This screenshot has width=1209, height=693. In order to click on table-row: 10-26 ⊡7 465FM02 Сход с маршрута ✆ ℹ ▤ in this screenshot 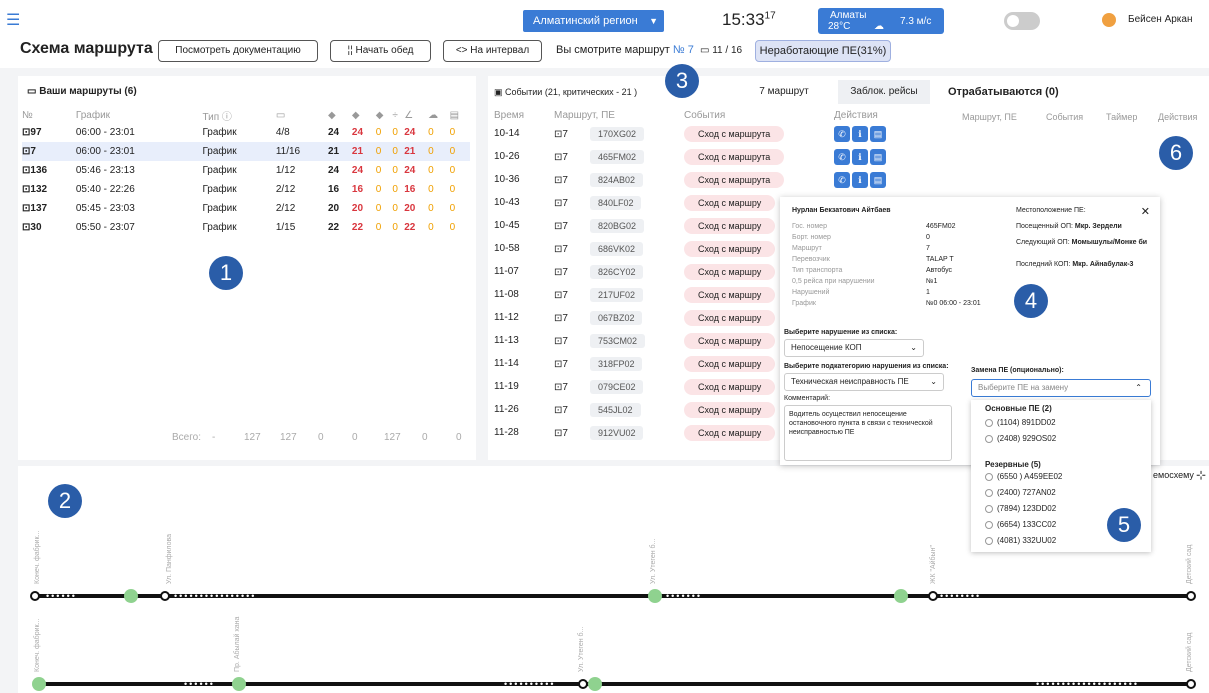, I will do `click(714, 156)`.